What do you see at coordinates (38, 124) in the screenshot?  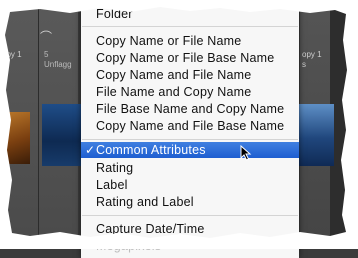 I see `grid-divider` at bounding box center [38, 124].